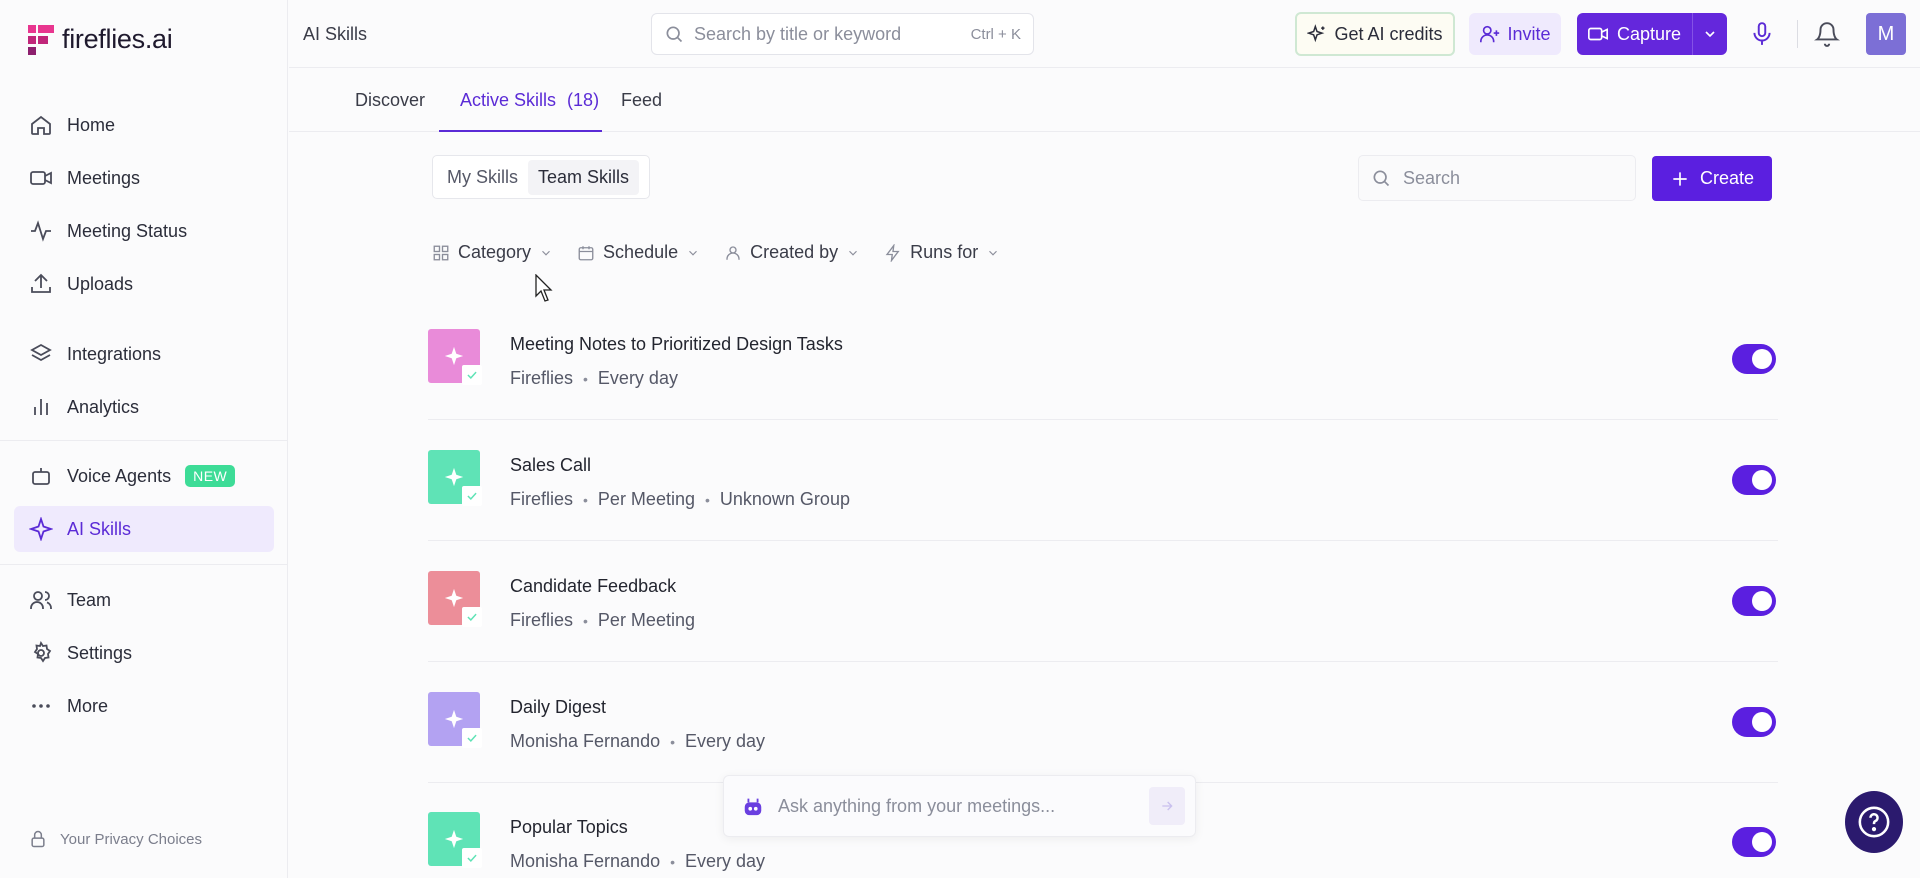 Image resolution: width=1920 pixels, height=878 pixels. I want to click on sidebar-item-label: Meeting Status, so click(127, 230).